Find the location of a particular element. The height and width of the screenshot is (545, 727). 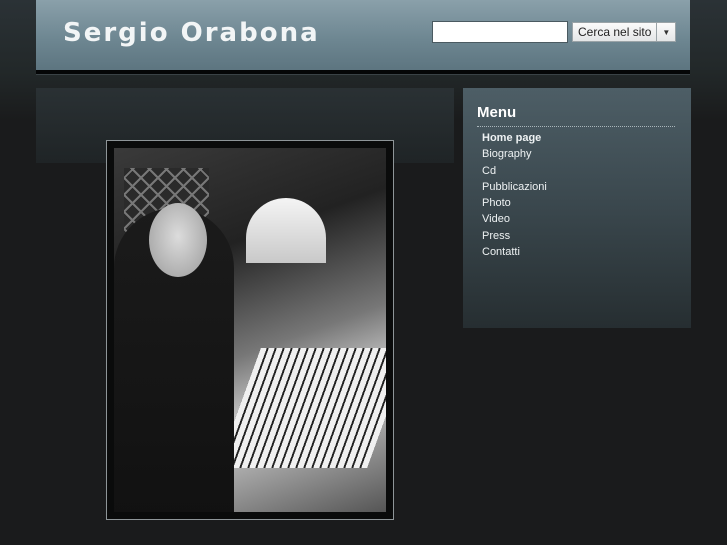

photo-organ-keys is located at coordinates (301, 408).